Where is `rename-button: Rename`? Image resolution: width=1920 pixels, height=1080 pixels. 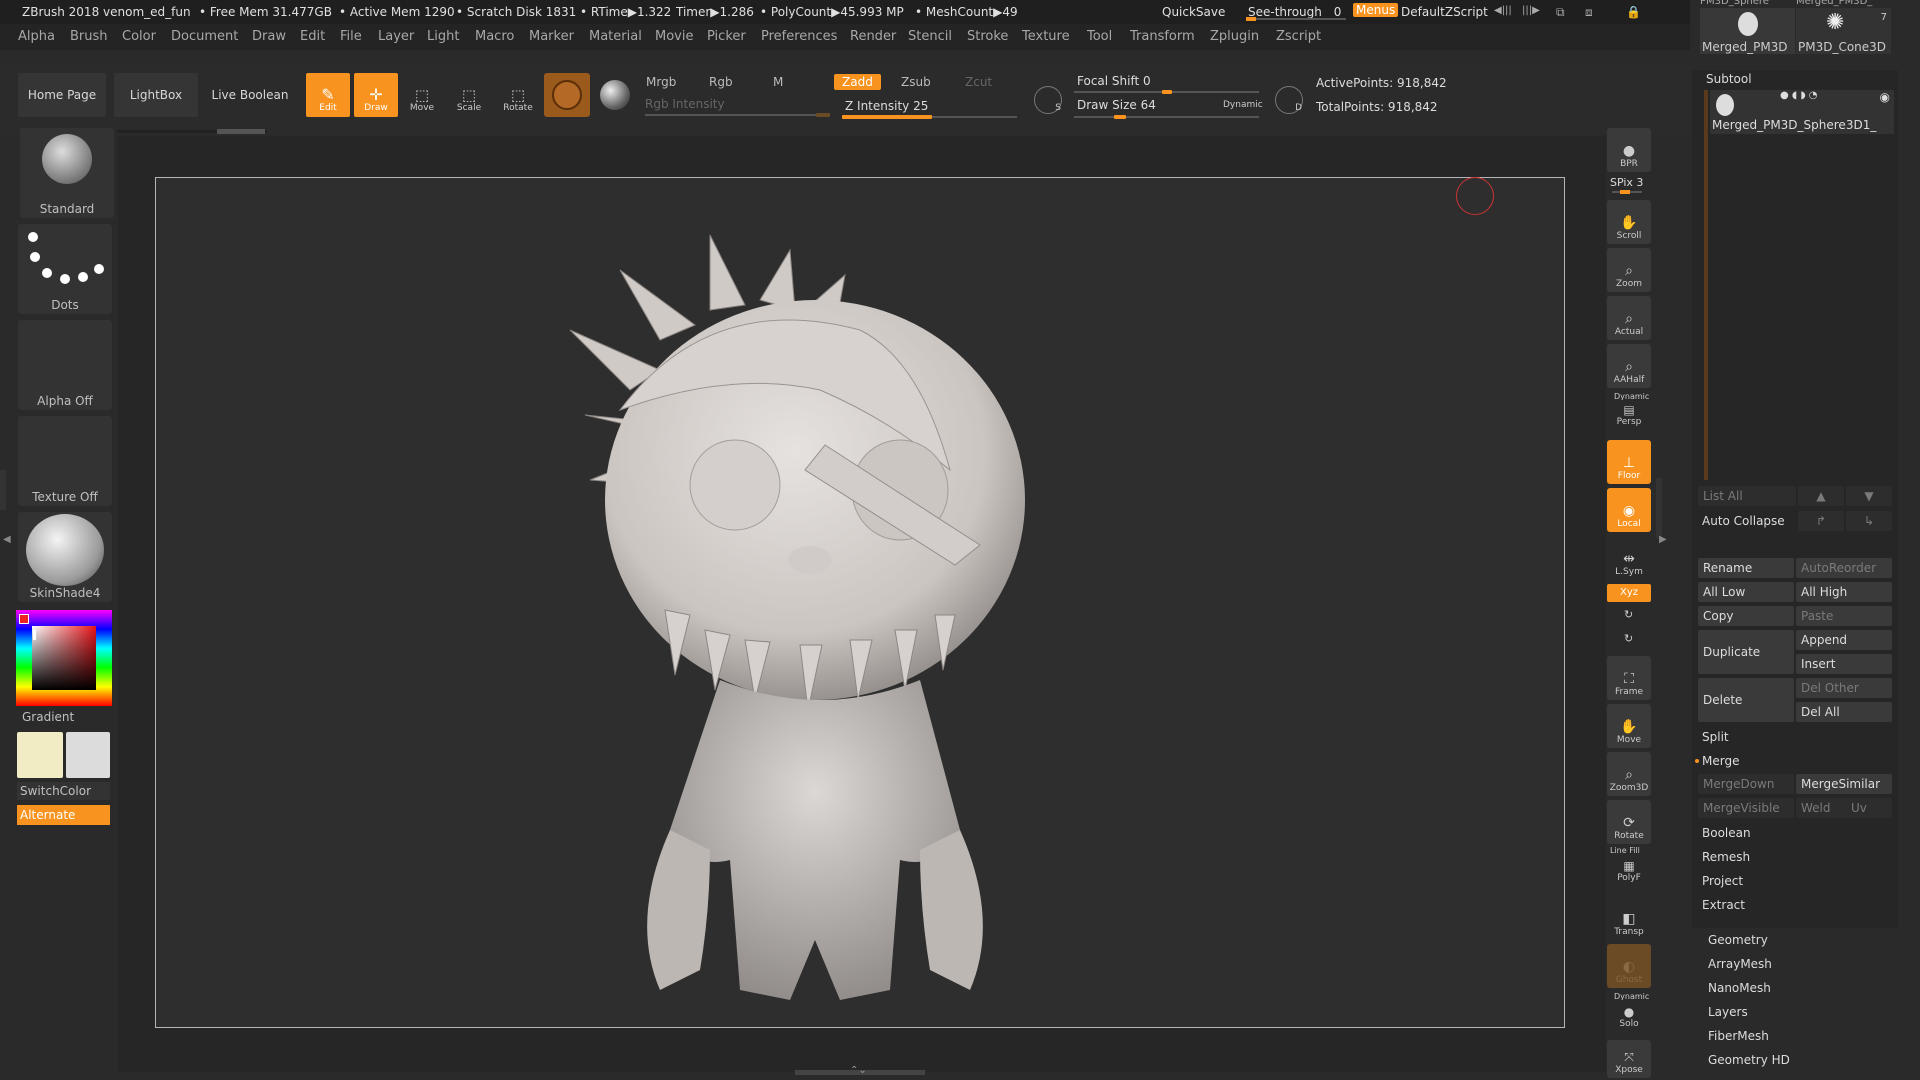
rename-button: Rename is located at coordinates (1746, 568).